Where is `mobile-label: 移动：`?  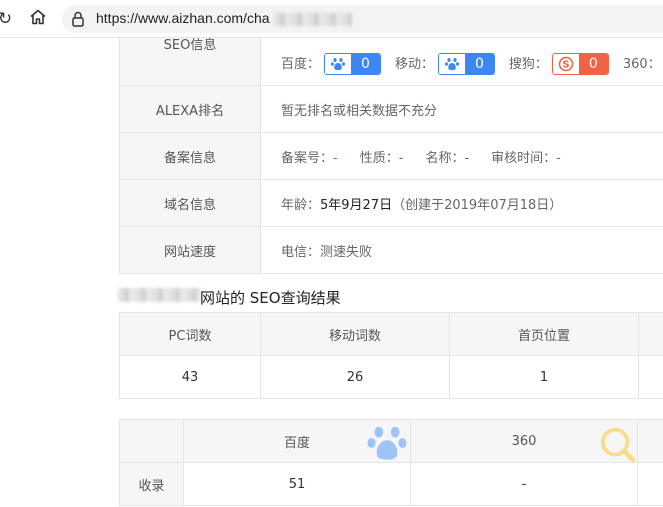 mobile-label: 移动： is located at coordinates (414, 64).